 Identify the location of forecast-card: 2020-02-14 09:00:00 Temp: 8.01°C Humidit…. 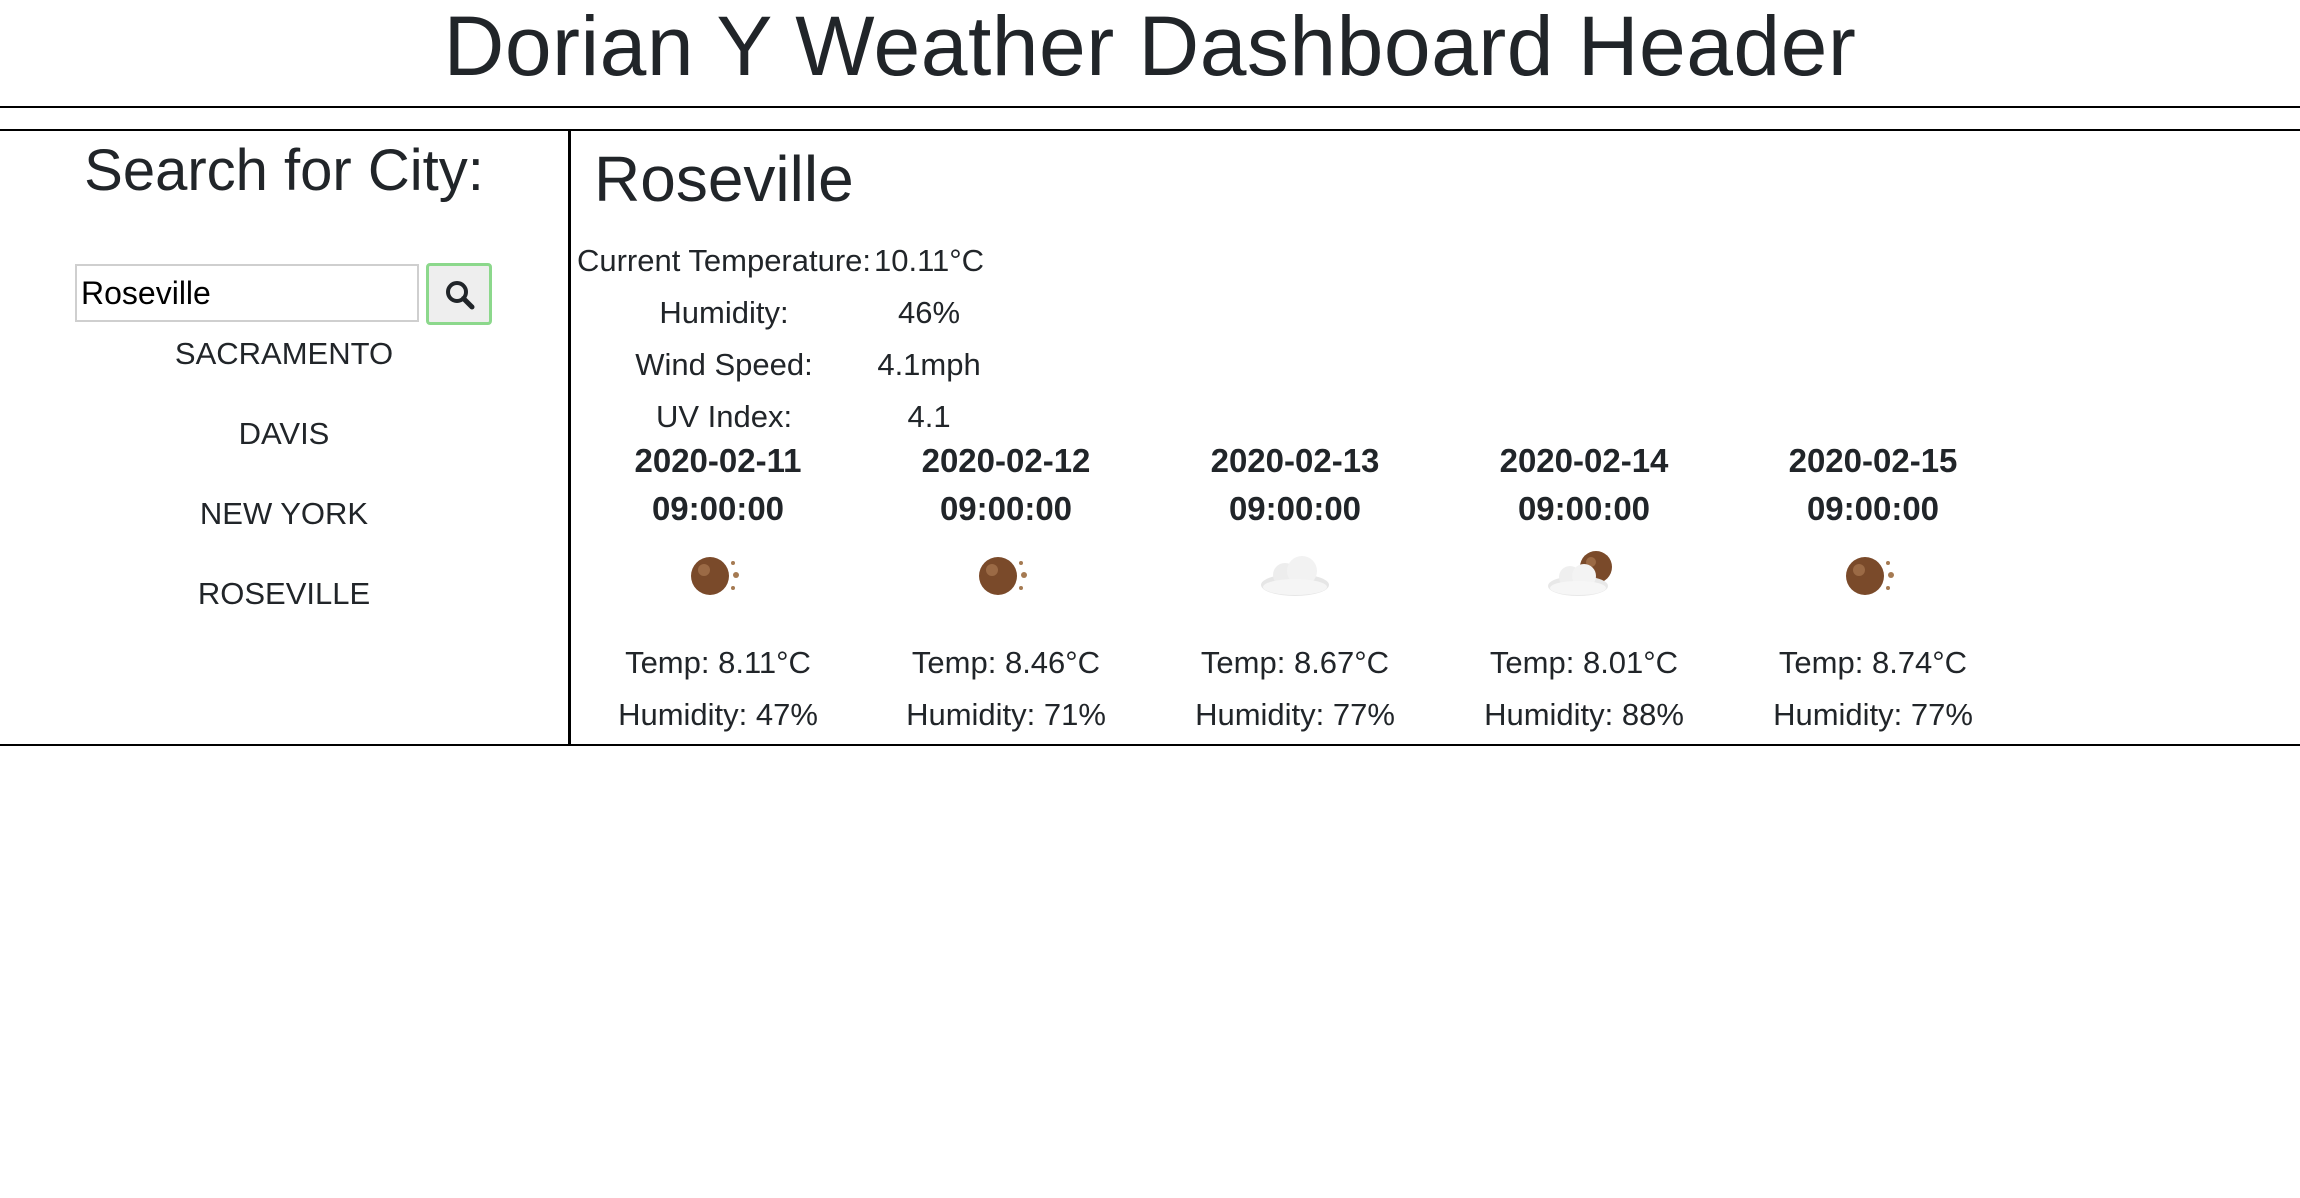
(1584, 591).